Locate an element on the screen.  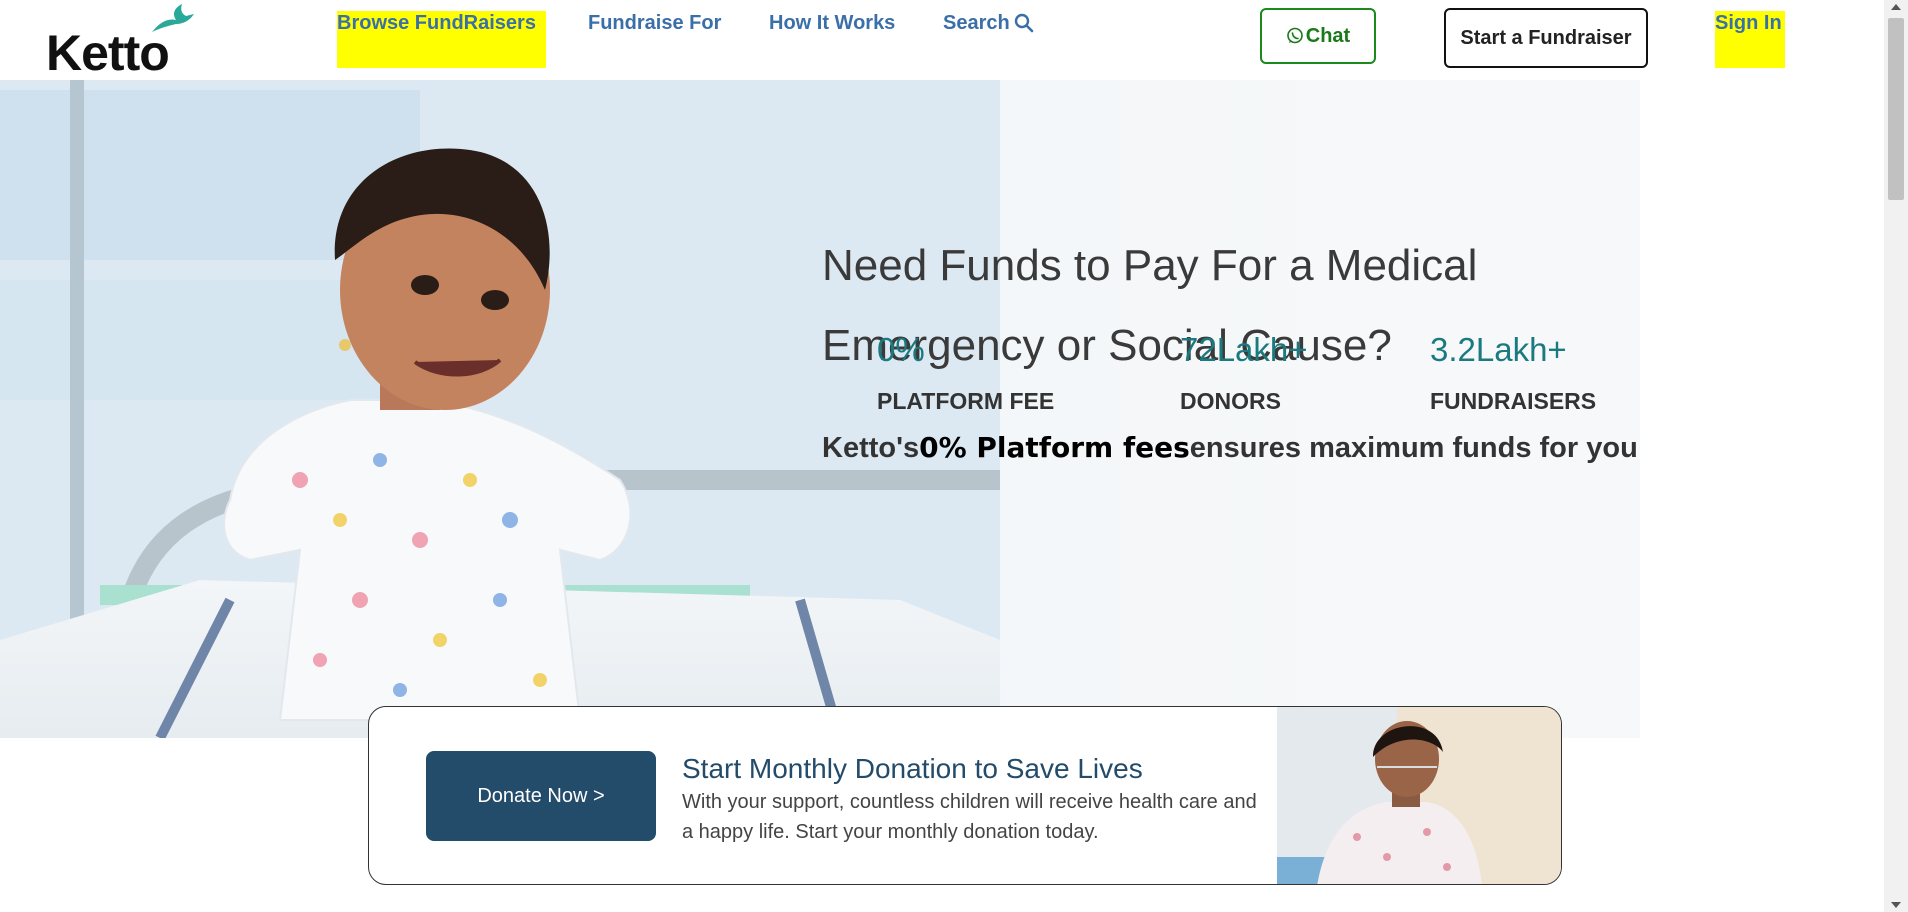
page-scrollbar is located at coordinates (1896, 456).